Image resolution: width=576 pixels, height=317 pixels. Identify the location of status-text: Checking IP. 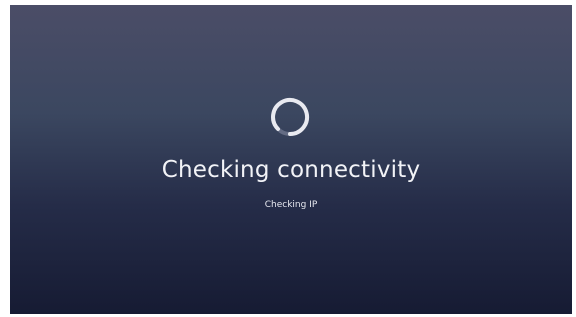
(291, 205).